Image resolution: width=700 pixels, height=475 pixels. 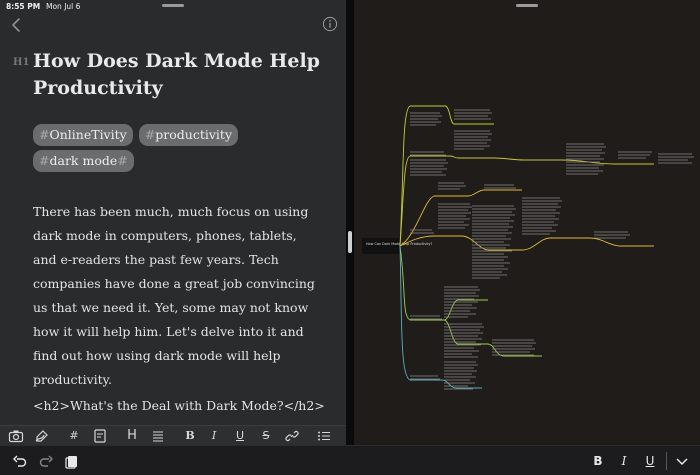 I want to click on chevron-down-icon, so click(x=682, y=461).